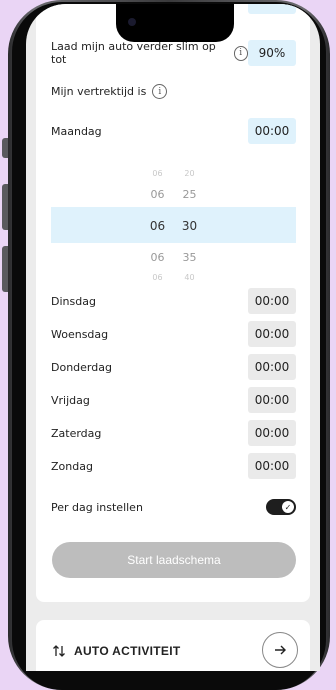 This screenshot has height=690, width=336. I want to click on charge-limit-label: Laad mijn auto verder slim op tot, so click(133, 53).